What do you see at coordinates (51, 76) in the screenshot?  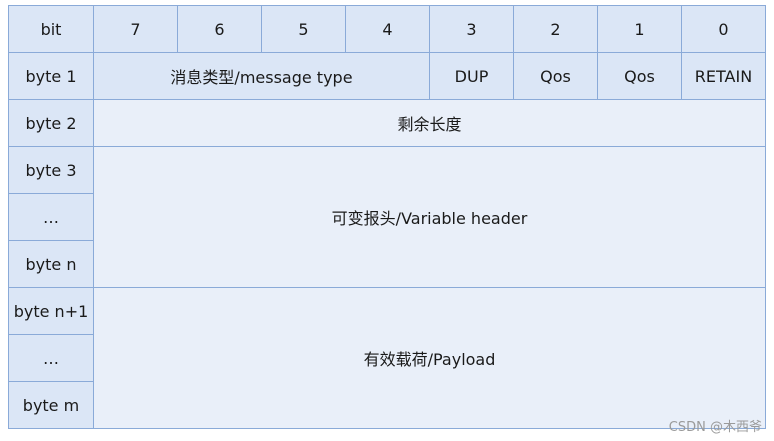 I see `byte1-label: byte 1` at bounding box center [51, 76].